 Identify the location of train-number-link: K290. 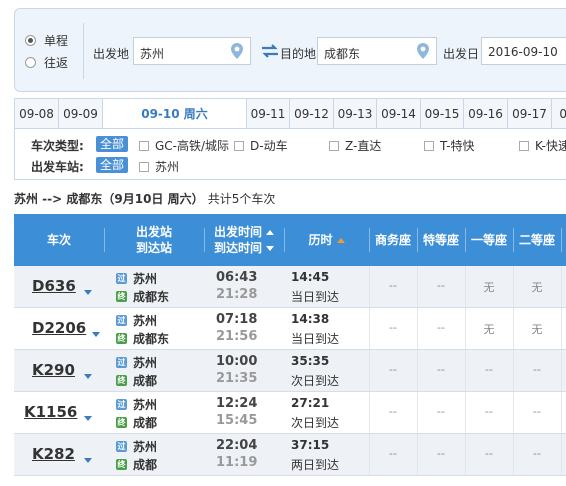
(53, 370).